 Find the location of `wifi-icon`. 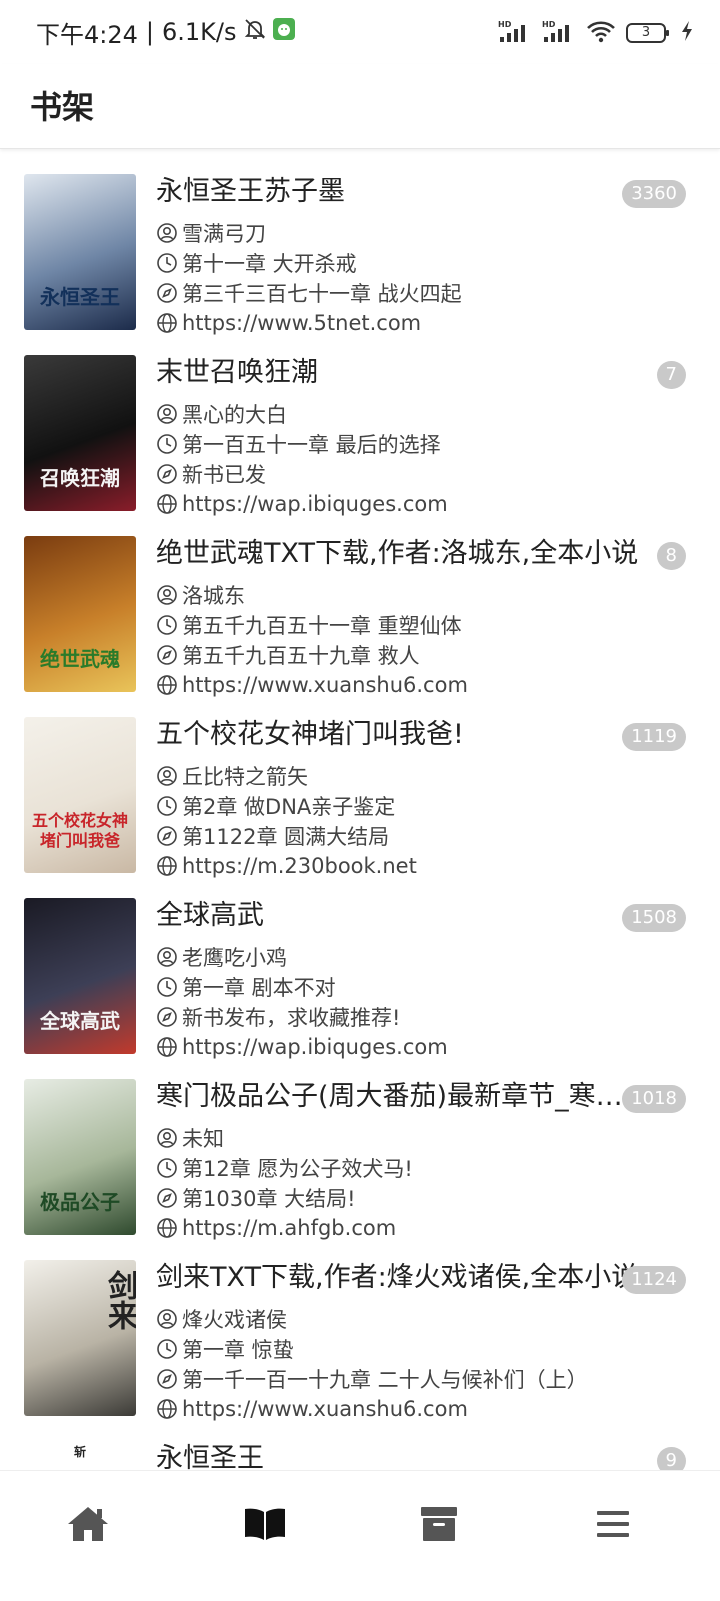

wifi-icon is located at coordinates (601, 33).